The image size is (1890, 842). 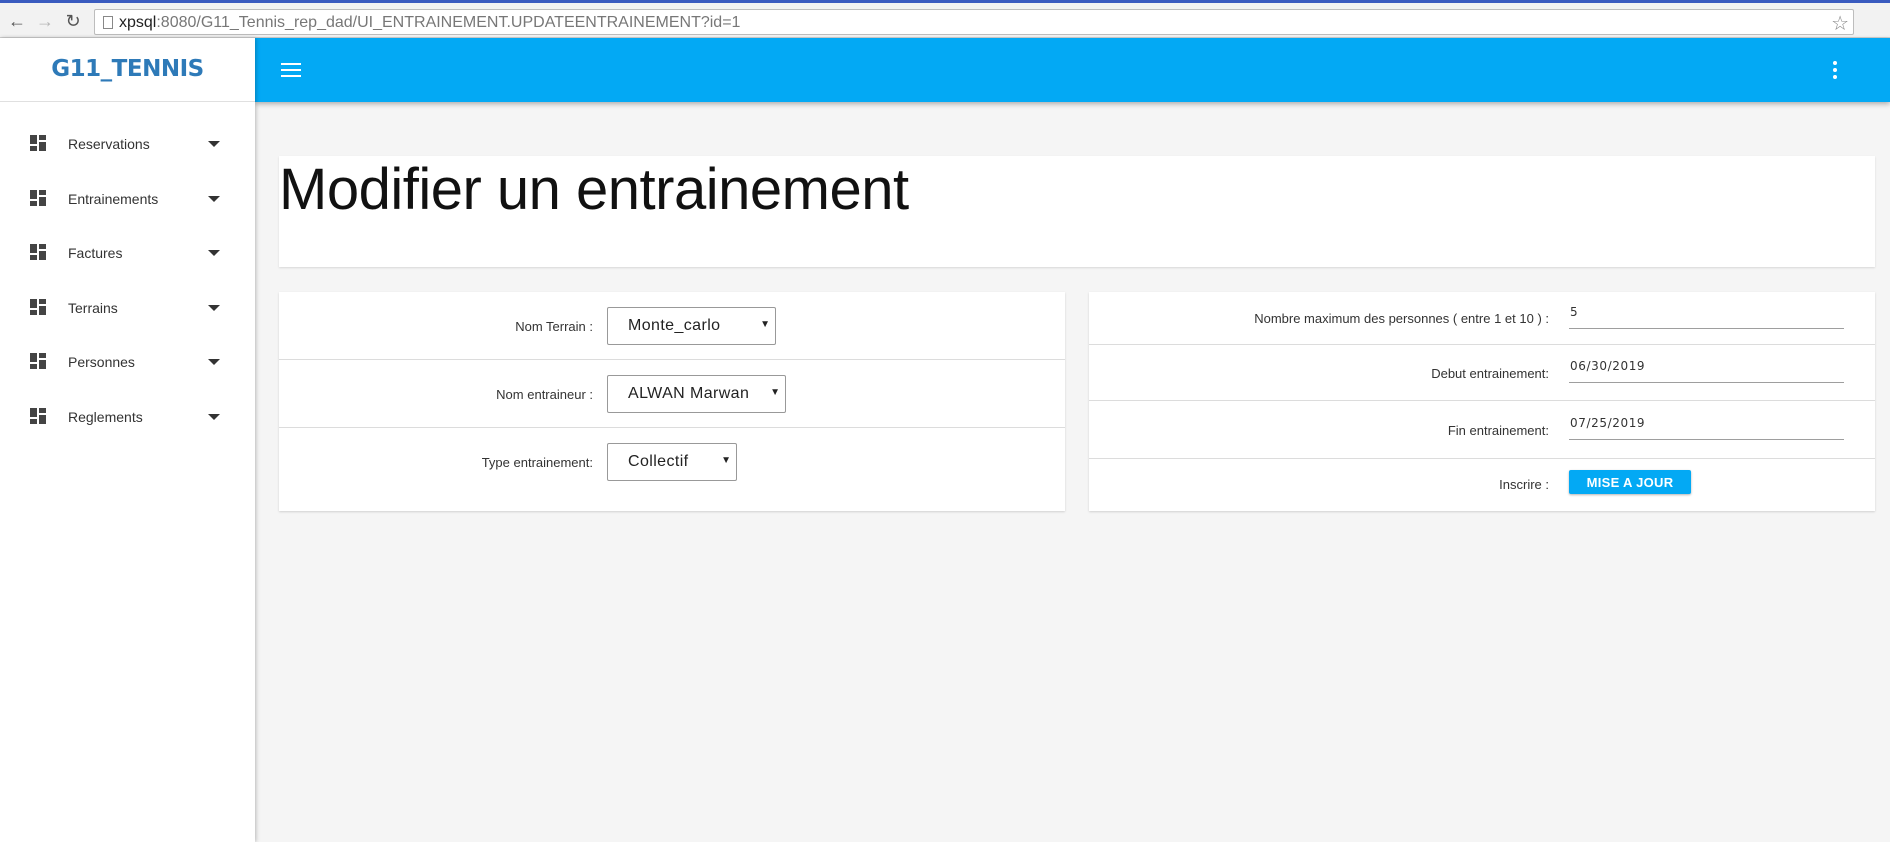 I want to click on sidebar-item-label: Terrains, so click(x=93, y=307).